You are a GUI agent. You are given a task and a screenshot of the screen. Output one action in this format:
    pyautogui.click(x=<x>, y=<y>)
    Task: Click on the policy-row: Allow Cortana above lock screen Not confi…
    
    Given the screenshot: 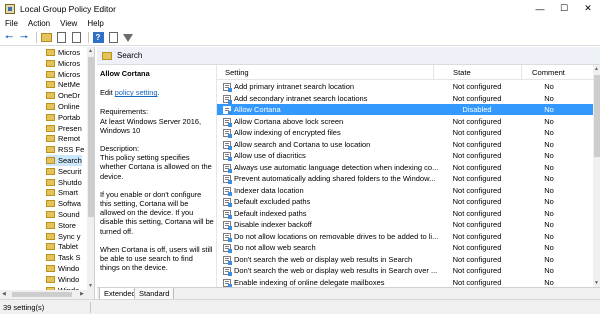 What is the action you would take?
    pyautogui.click(x=405, y=121)
    